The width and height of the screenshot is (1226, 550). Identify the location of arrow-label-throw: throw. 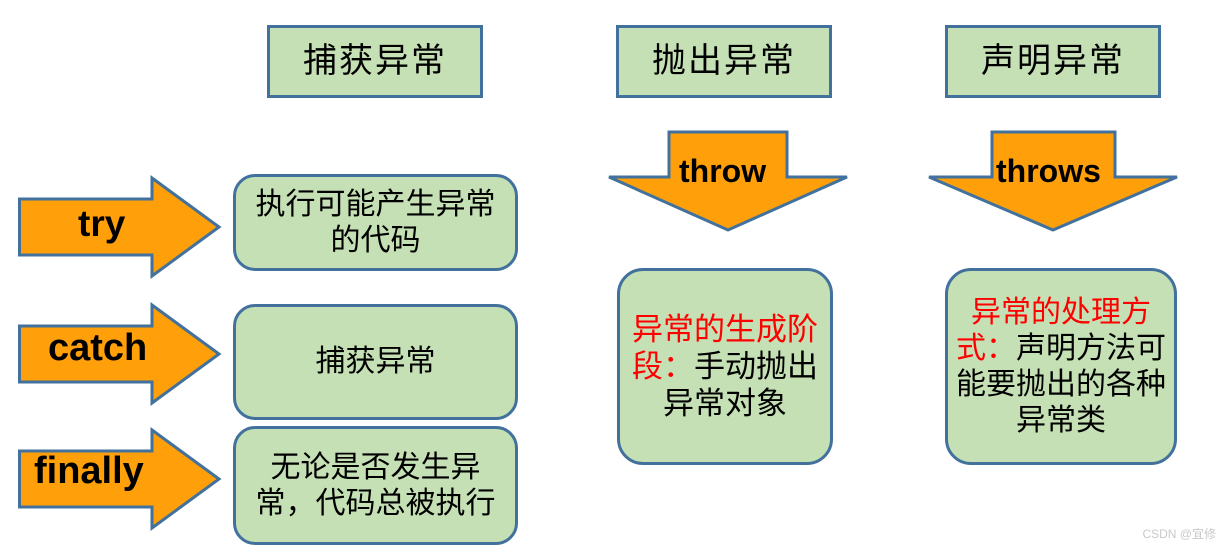
(723, 171).